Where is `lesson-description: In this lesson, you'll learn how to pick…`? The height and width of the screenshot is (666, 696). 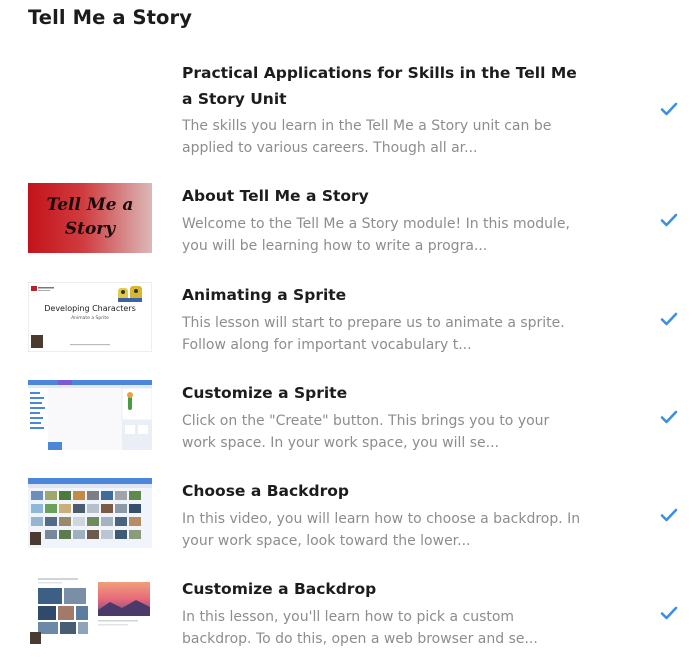 lesson-description: In this lesson, you'll learn how to pick… is located at coordinates (360, 628).